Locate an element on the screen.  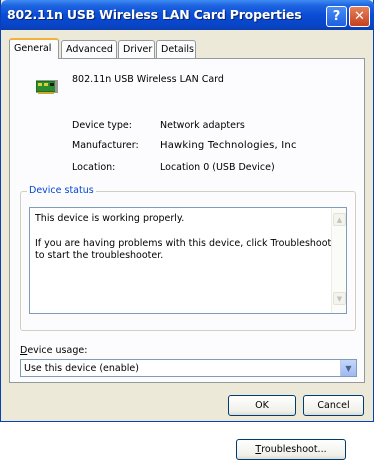
tab-driver: Driver is located at coordinates (136, 49).